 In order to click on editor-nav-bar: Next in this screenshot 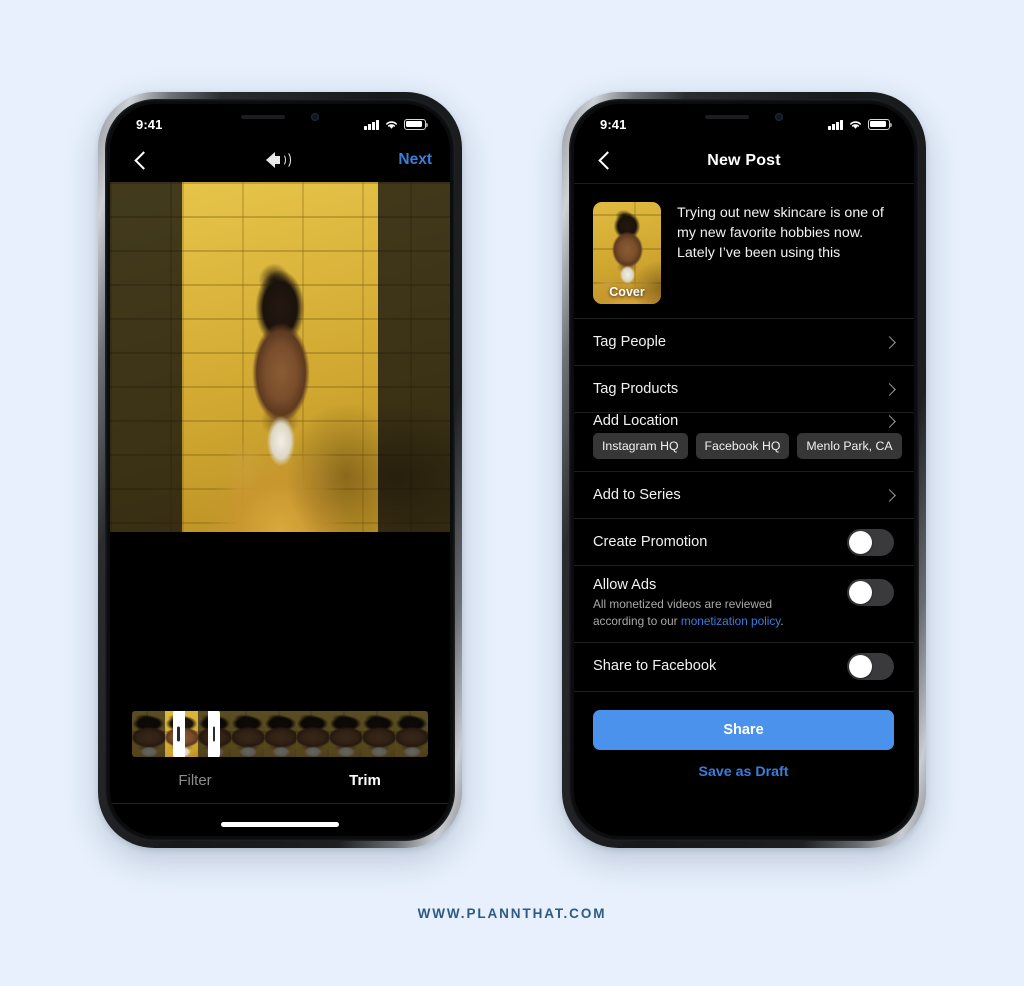, I will do `click(280, 160)`.